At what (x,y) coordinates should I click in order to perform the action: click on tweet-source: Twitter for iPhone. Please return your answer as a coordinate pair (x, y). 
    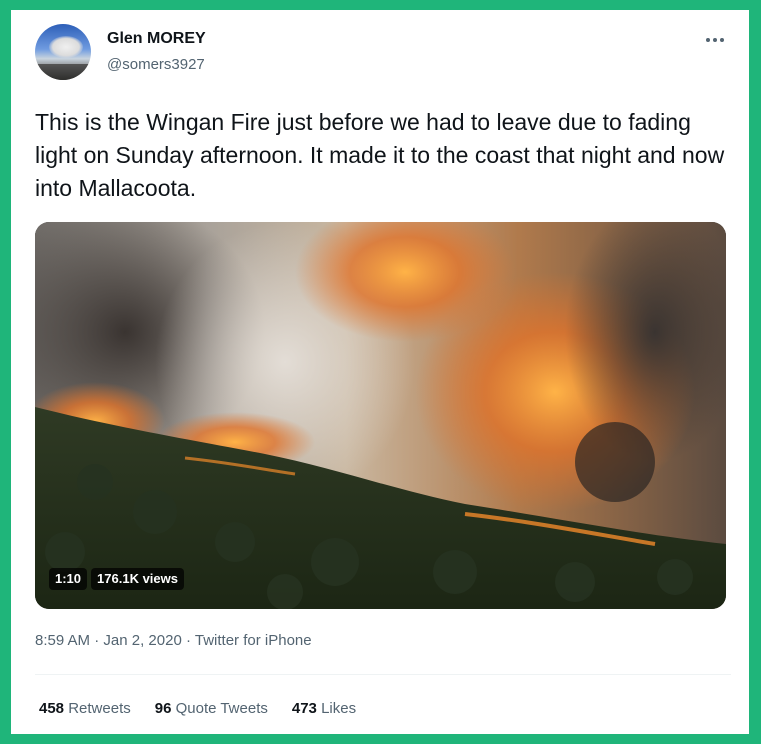
    Looking at the image, I should click on (253, 640).